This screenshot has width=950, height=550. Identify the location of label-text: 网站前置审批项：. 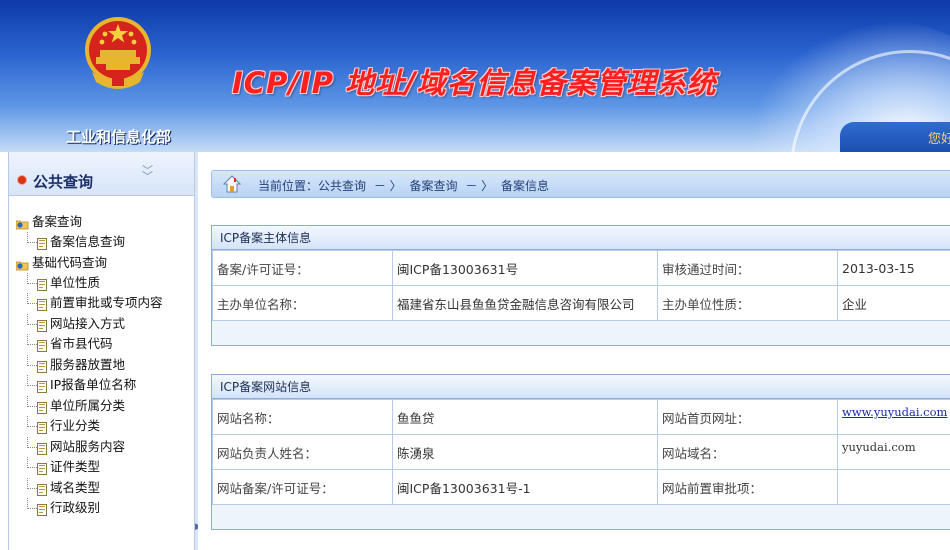
(712, 488).